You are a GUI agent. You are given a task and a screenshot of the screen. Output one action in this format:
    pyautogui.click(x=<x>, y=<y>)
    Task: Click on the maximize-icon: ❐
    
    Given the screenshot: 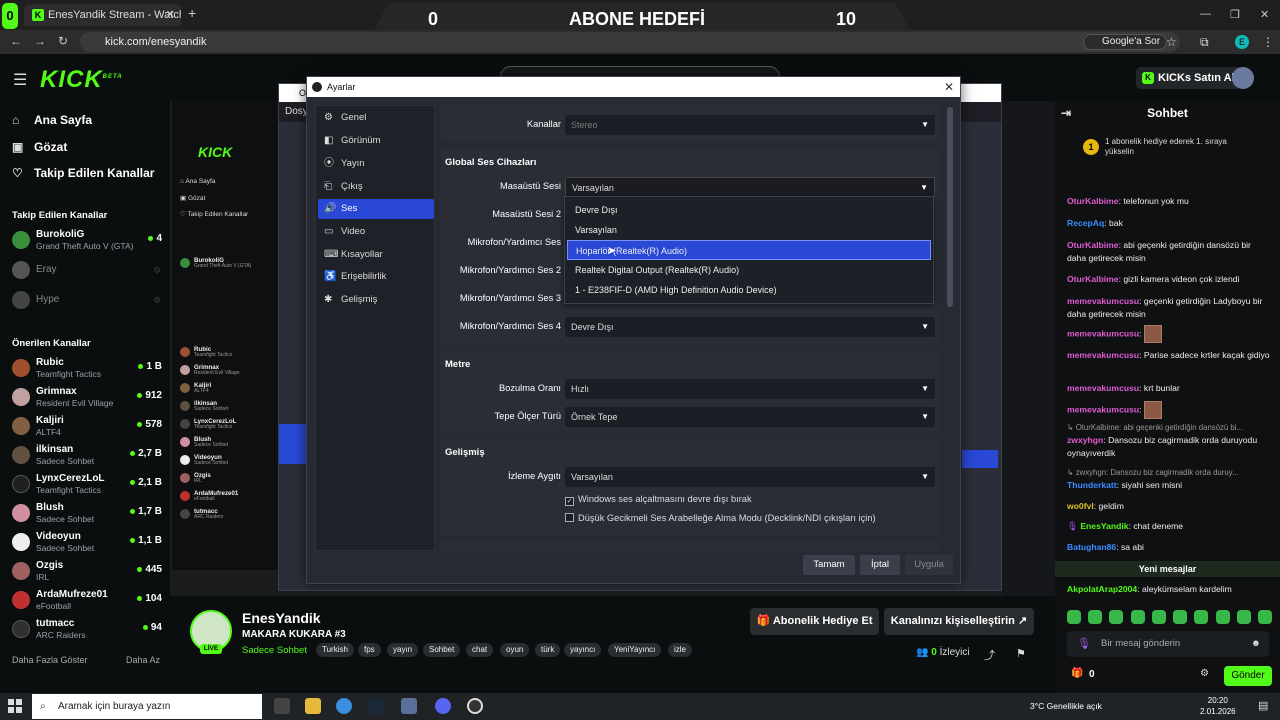 What is the action you would take?
    pyautogui.click(x=1235, y=14)
    